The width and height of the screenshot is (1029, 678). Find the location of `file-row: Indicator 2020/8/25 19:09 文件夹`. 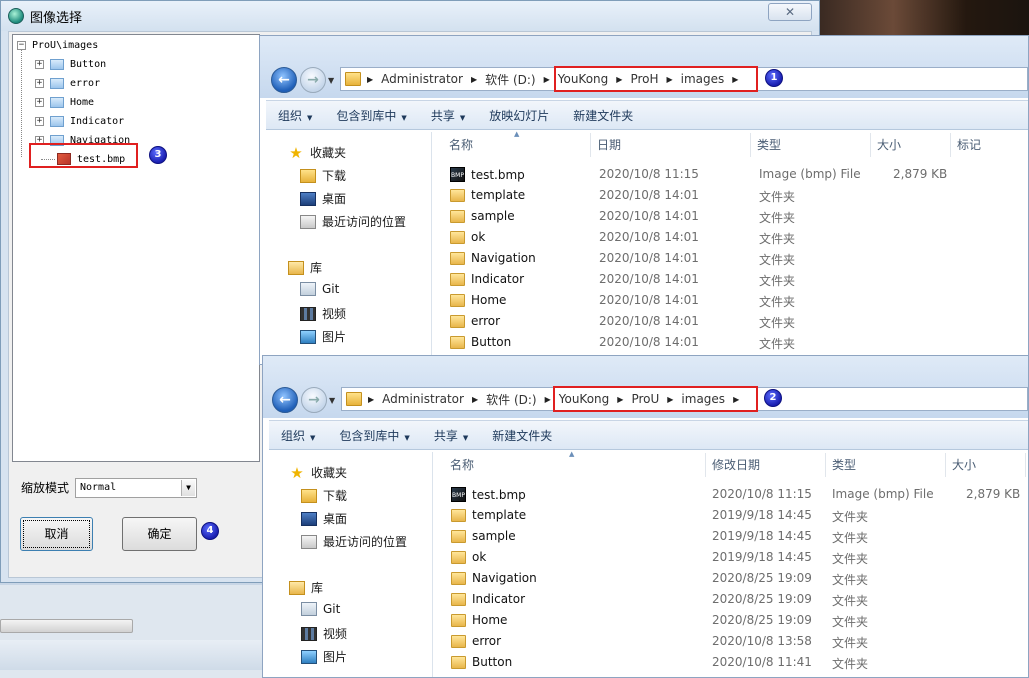

file-row: Indicator 2020/8/25 19:09 文件夹 is located at coordinates (731, 599).